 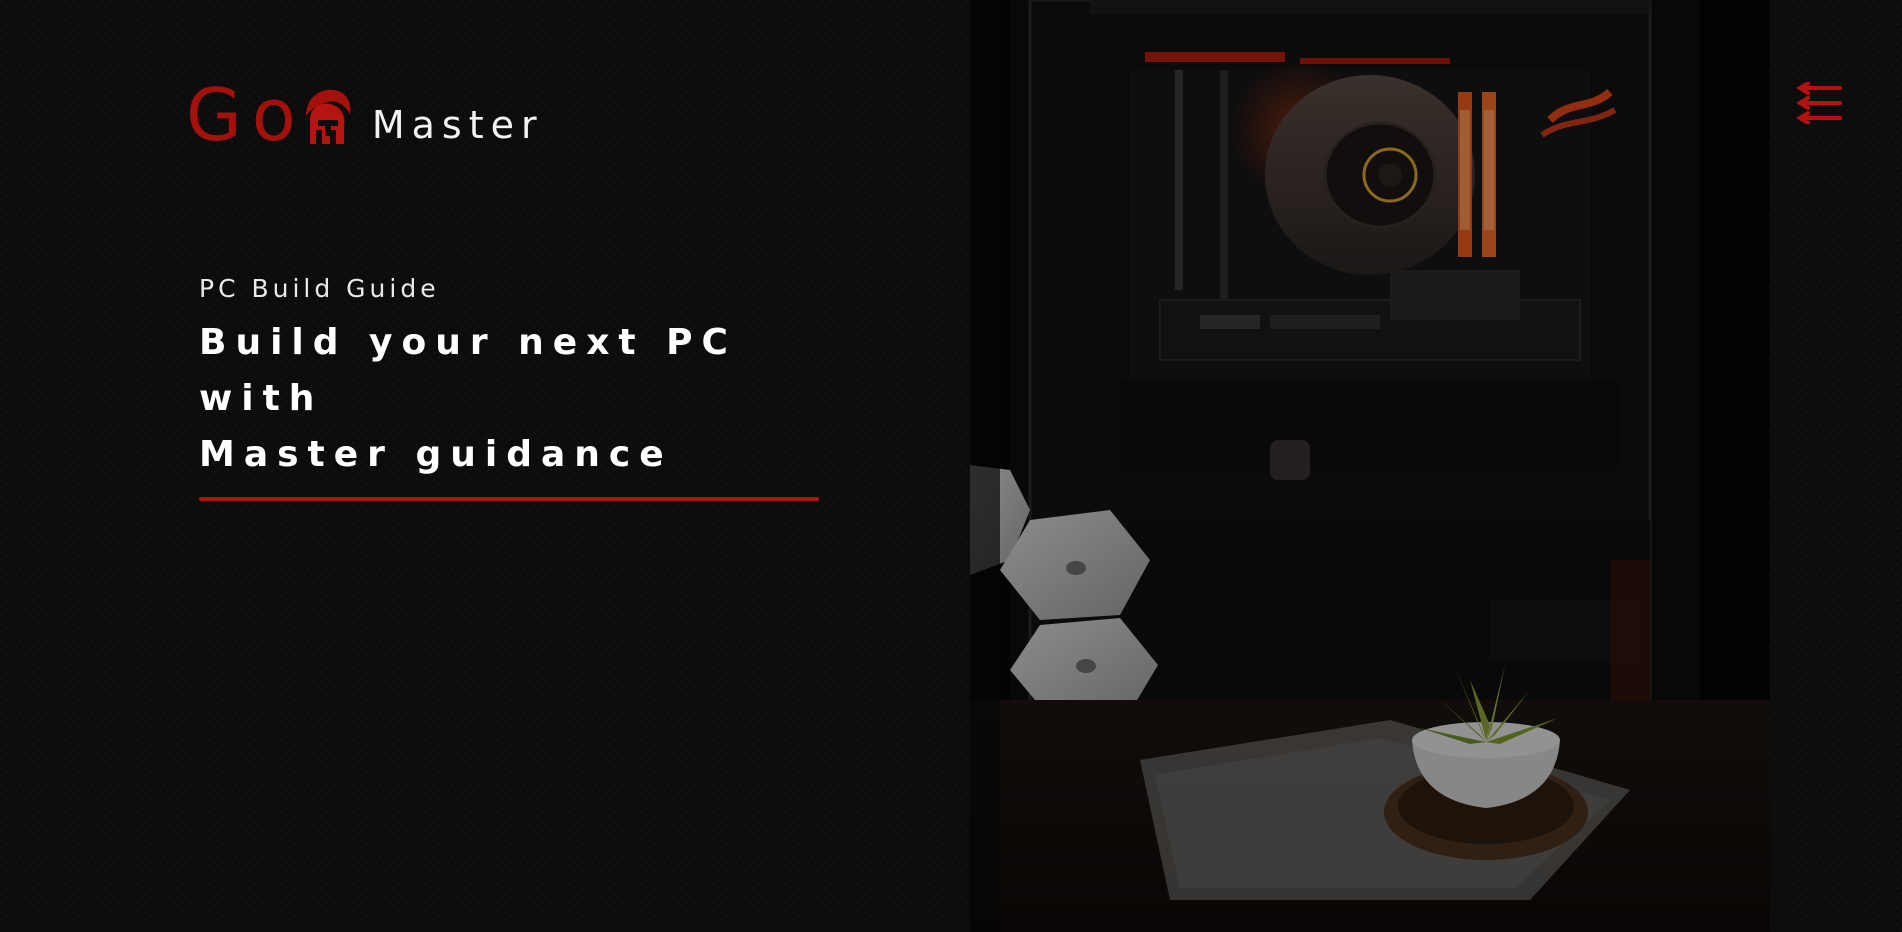 What do you see at coordinates (509, 499) in the screenshot?
I see `hero-underline` at bounding box center [509, 499].